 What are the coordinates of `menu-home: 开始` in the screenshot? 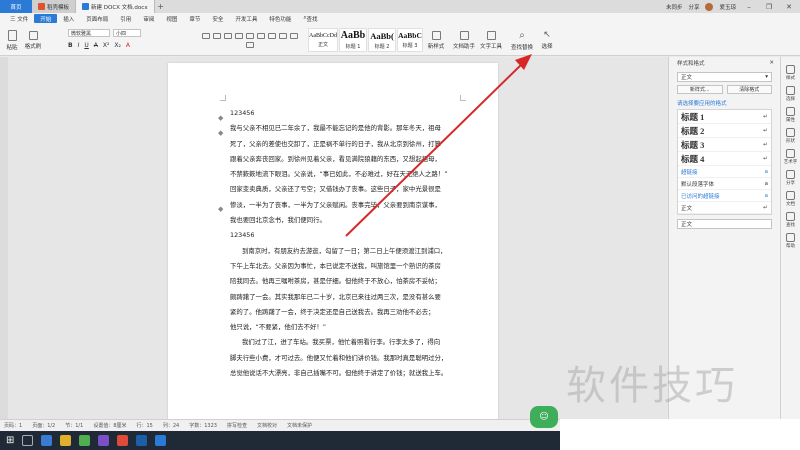 It's located at (46, 18).